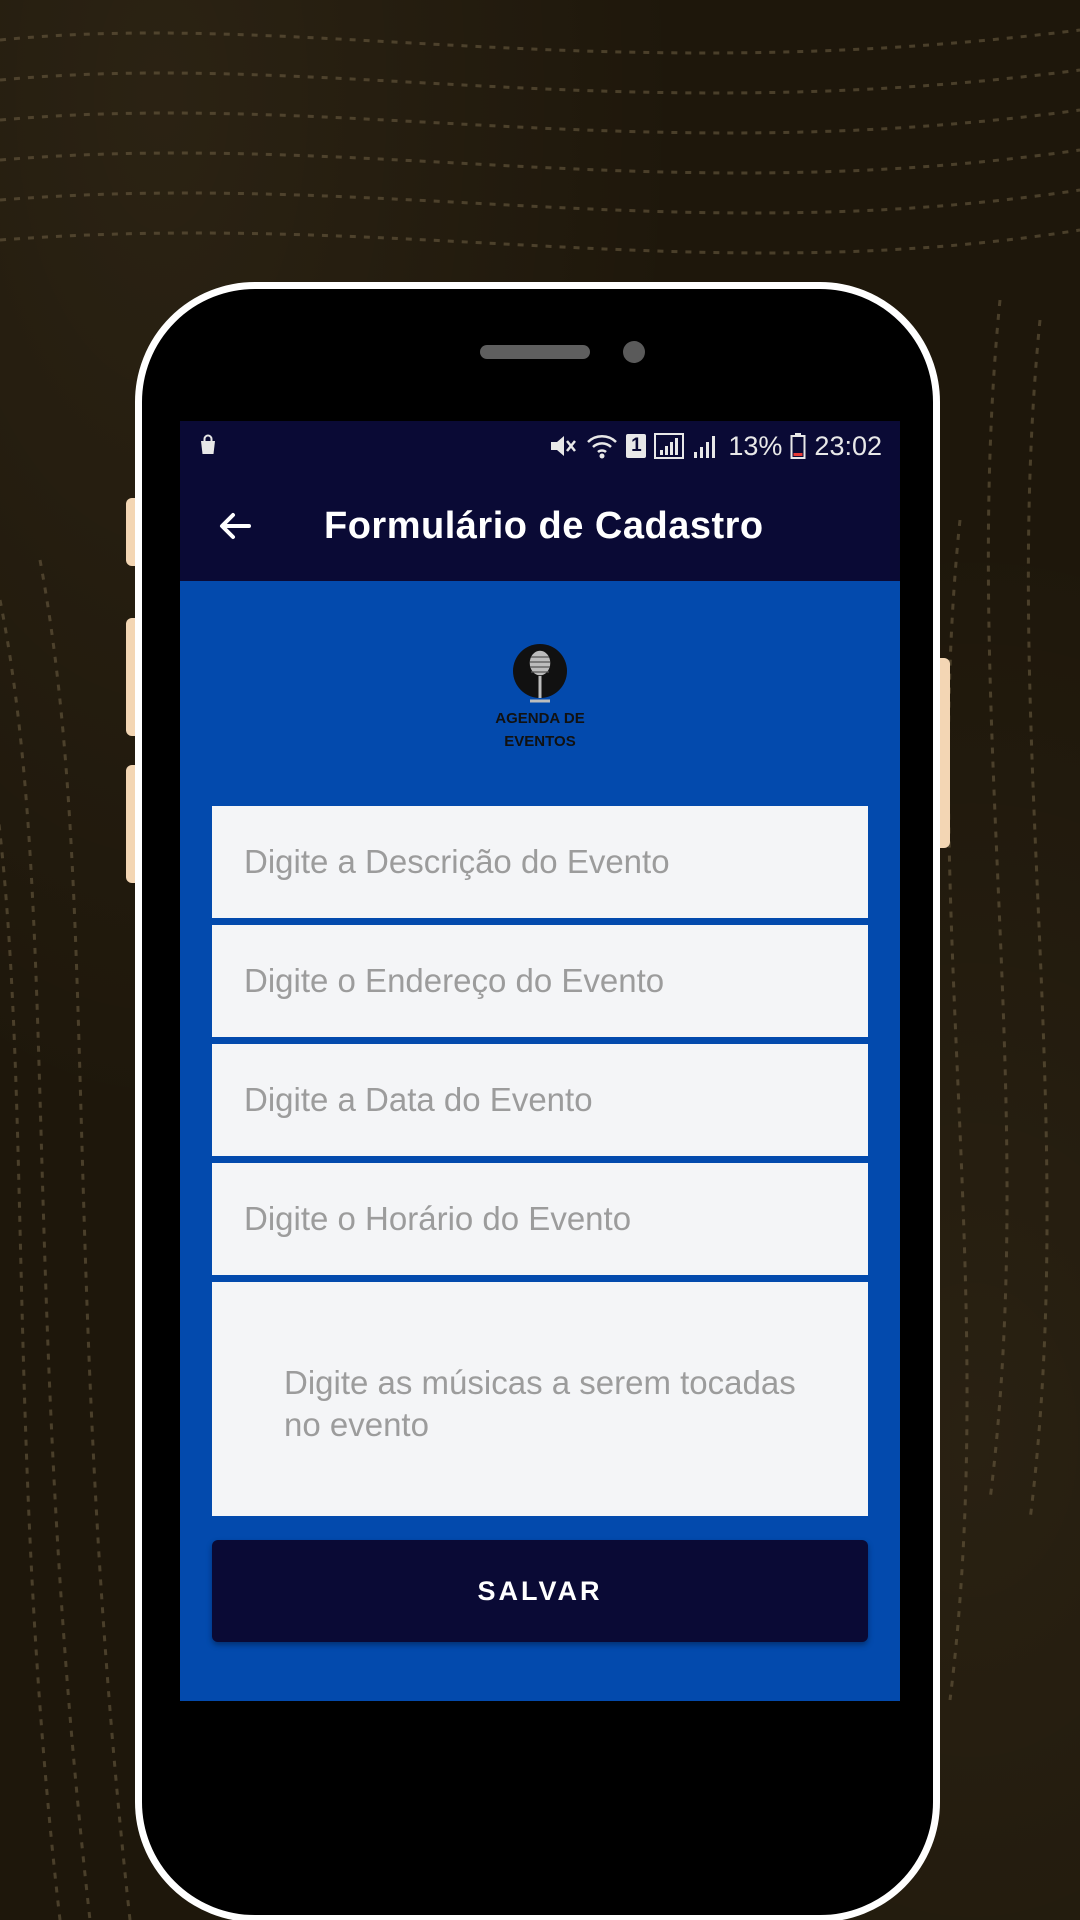 The height and width of the screenshot is (1920, 1080). Describe the element at coordinates (540, 730) in the screenshot. I see `logo-text: AGENDA DE EVENTOS` at that location.